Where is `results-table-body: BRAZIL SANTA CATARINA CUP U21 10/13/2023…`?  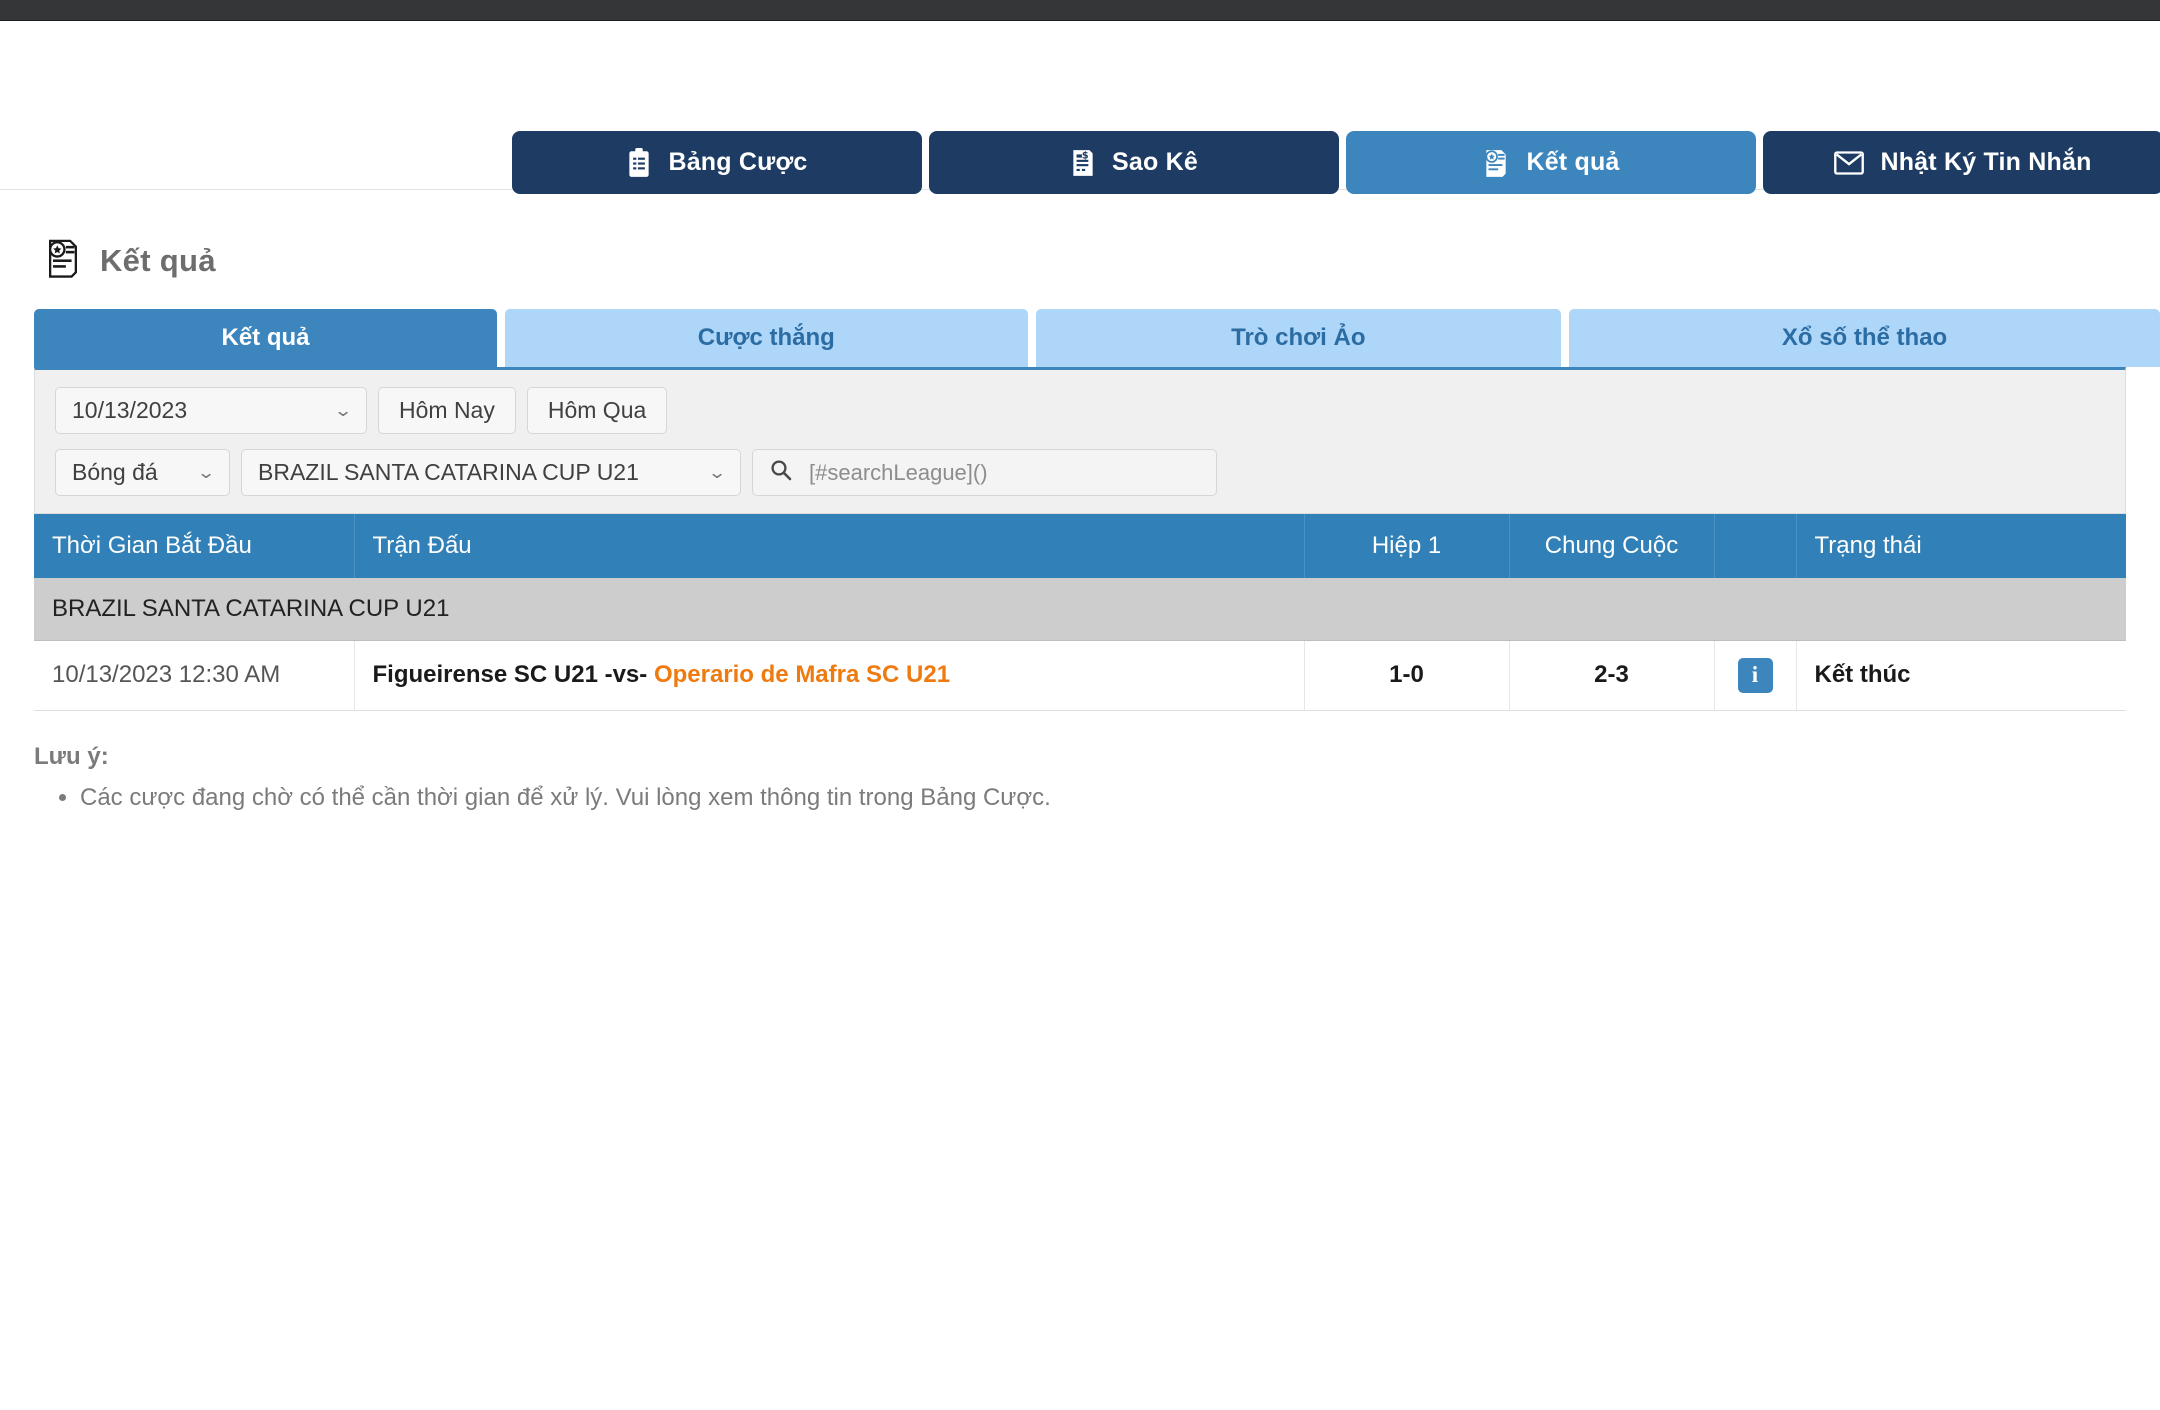 results-table-body: BRAZIL SANTA CATARINA CUP U21 10/13/2023… is located at coordinates (1080, 644).